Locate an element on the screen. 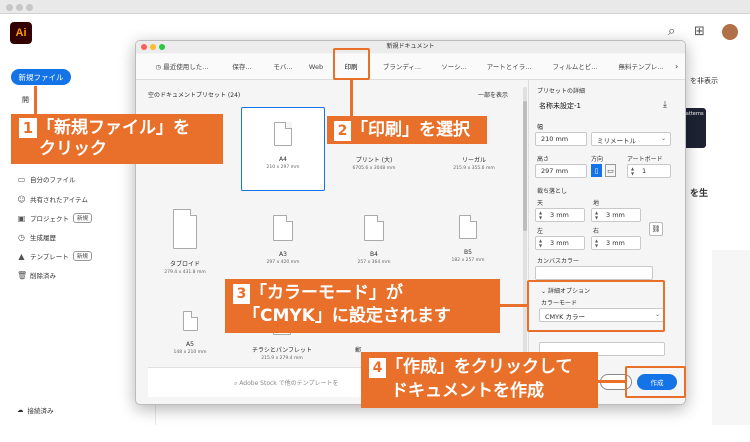 This screenshot has height=442, width=750. unit-value: ミリメートル is located at coordinates (616, 141).